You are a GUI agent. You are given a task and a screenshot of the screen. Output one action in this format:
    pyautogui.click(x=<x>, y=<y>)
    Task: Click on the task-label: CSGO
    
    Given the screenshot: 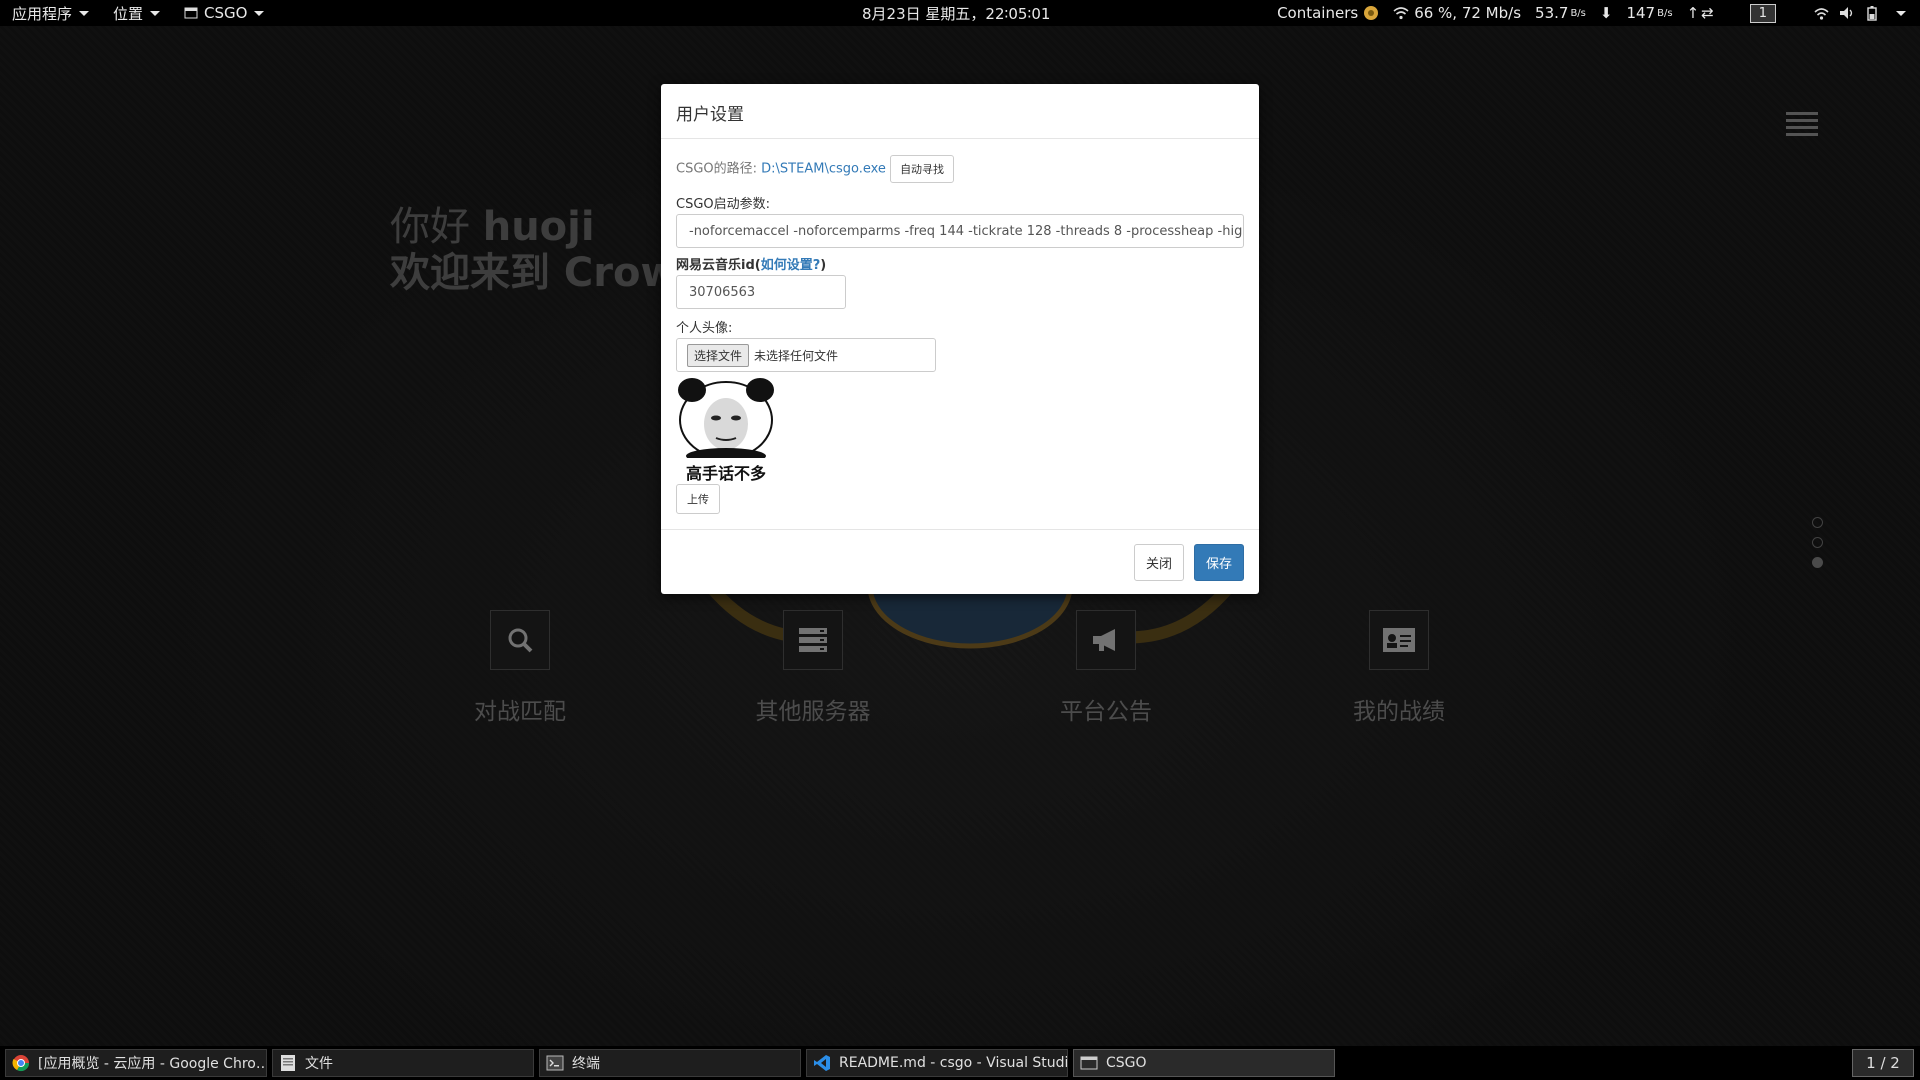 What is the action you would take?
    pyautogui.click(x=1126, y=1063)
    